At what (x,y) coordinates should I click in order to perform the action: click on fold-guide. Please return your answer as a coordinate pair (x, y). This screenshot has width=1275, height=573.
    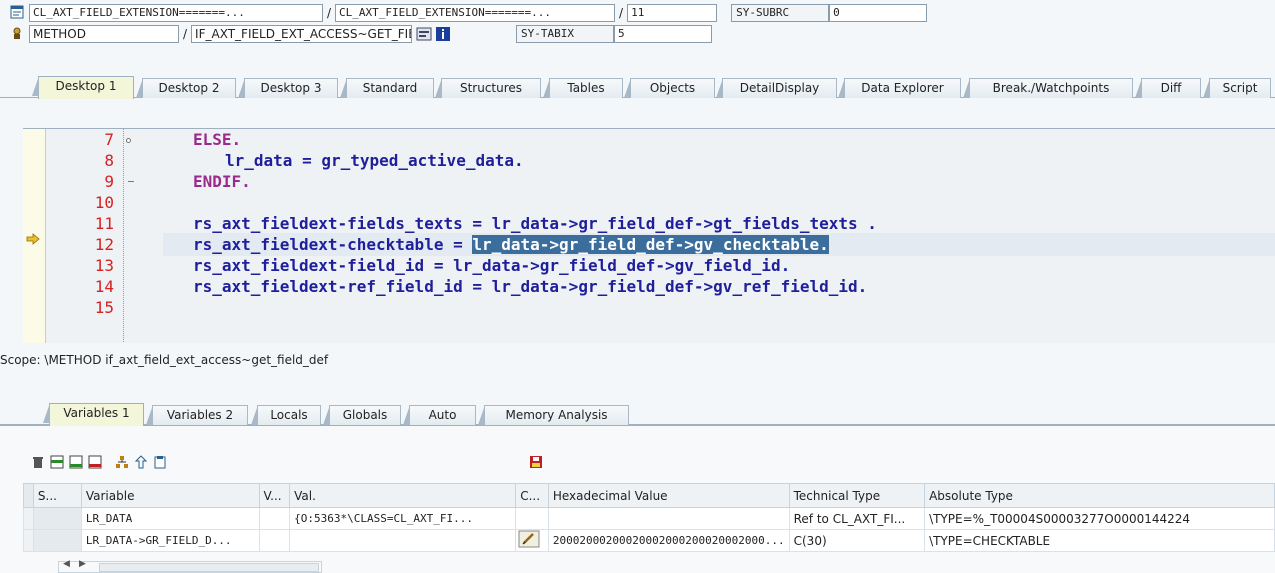
    Looking at the image, I should click on (123, 236).